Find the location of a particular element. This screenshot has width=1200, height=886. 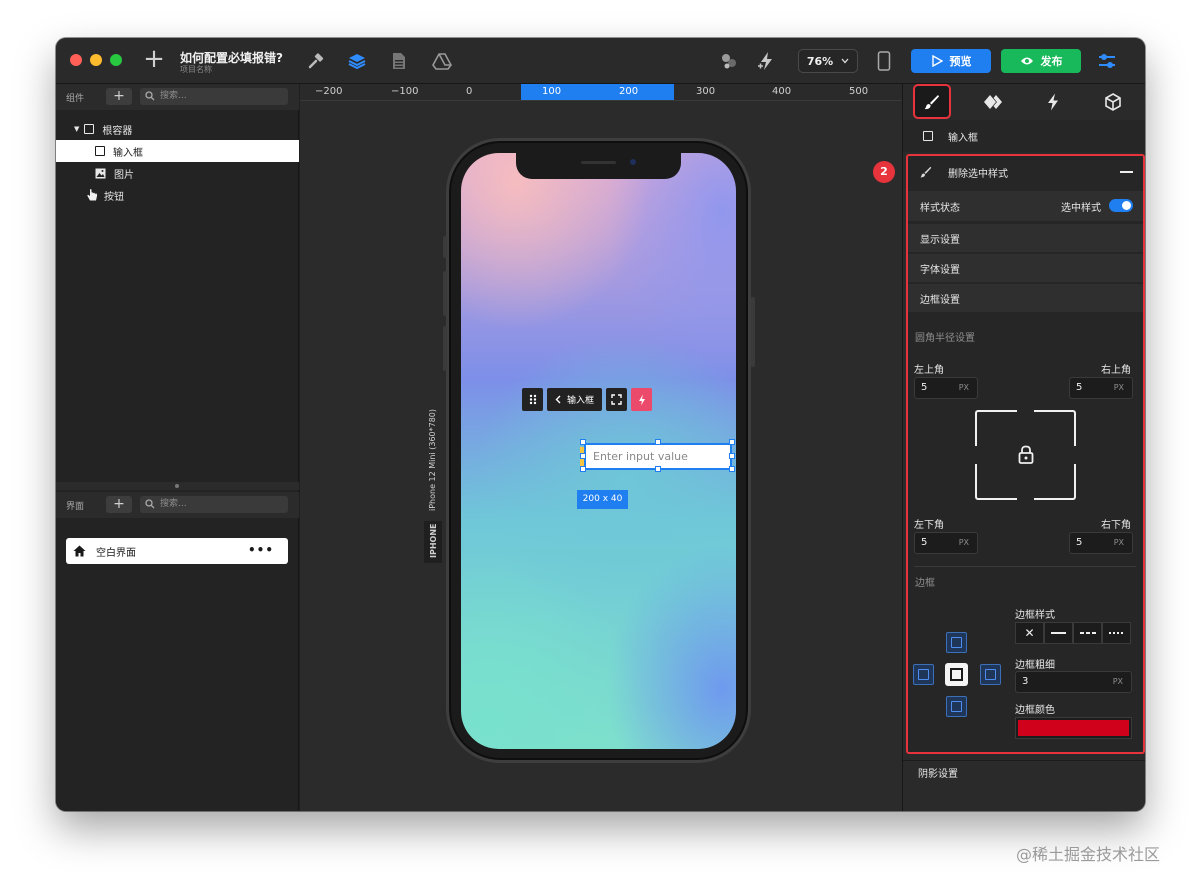

border-style-dashed is located at coordinates (1087, 633).